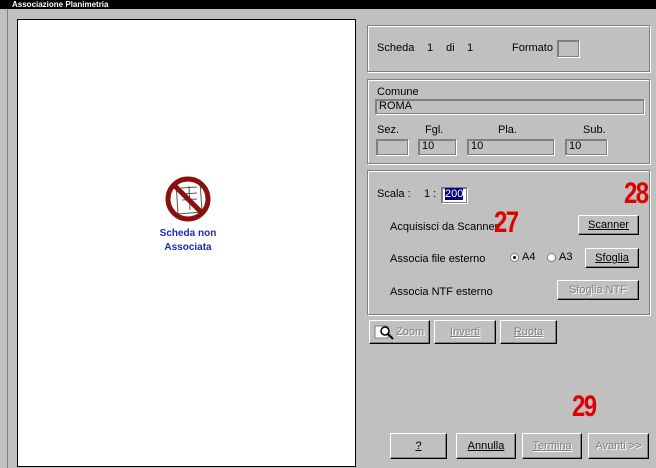 The height and width of the screenshot is (468, 656). What do you see at coordinates (394, 194) in the screenshot?
I see `scala-label: Scala :` at bounding box center [394, 194].